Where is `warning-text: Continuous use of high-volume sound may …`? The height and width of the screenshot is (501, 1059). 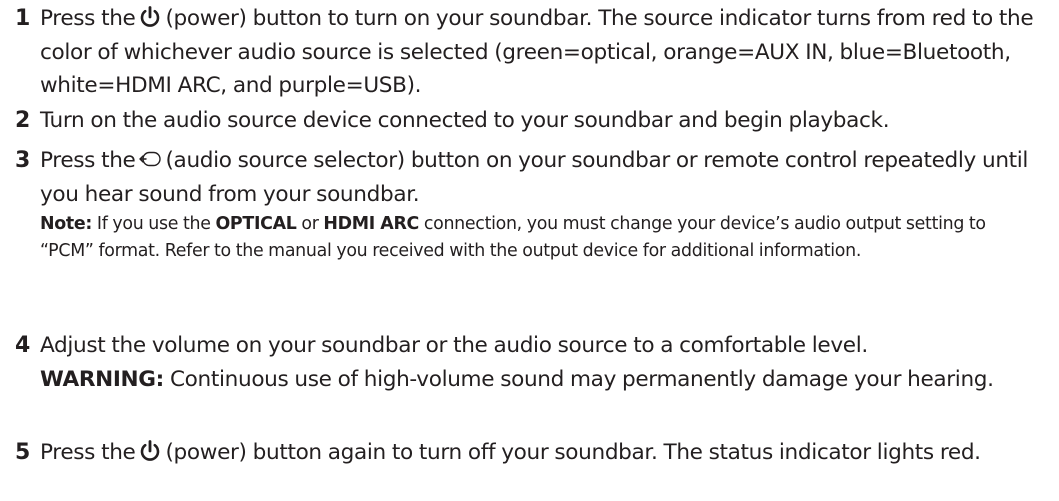
warning-text: Continuous use of high-volume sound may … is located at coordinates (581, 379).